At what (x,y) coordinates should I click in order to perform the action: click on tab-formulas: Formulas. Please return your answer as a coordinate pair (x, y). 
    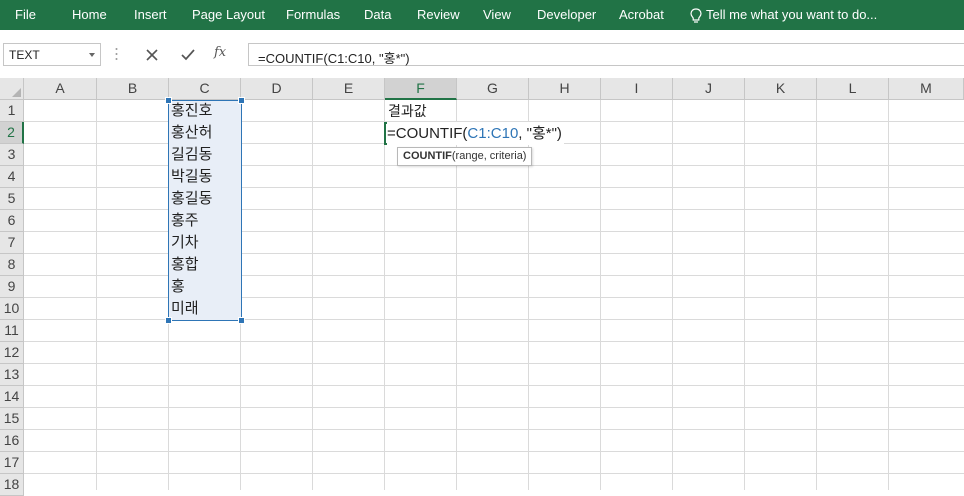
    Looking at the image, I should click on (313, 15).